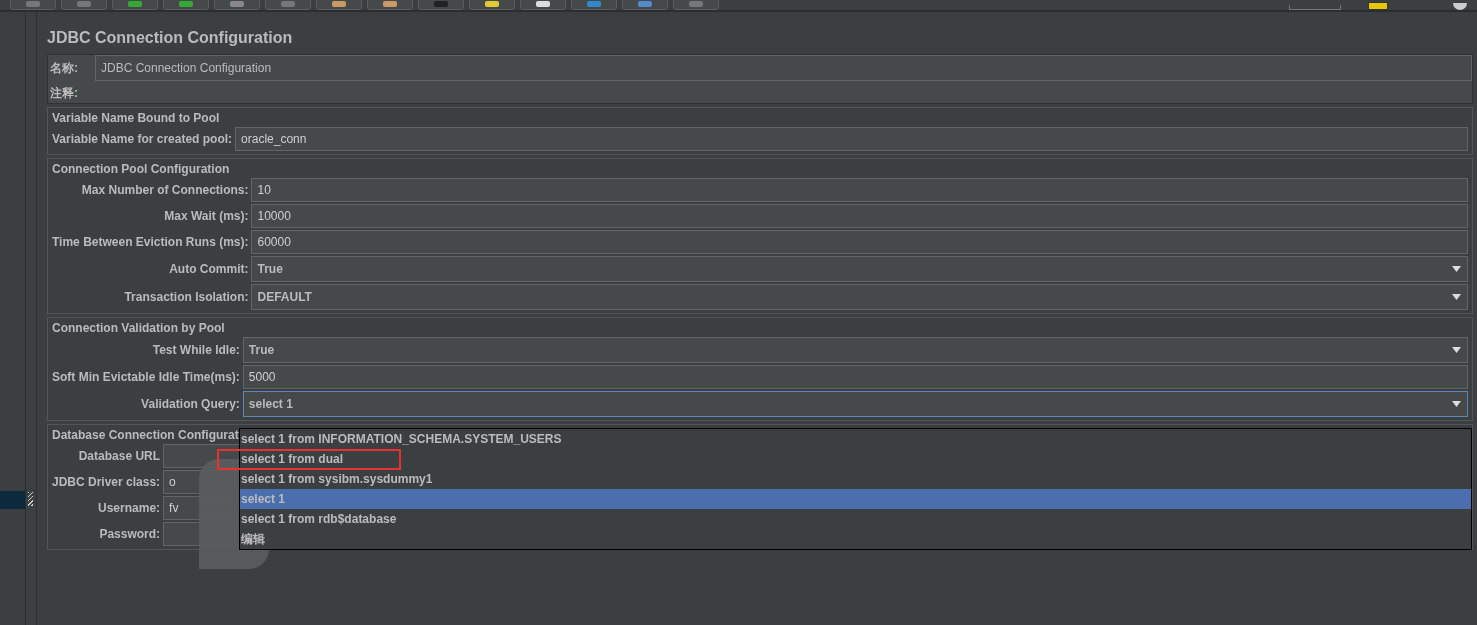 This screenshot has height=625, width=1477. What do you see at coordinates (309, 459) in the screenshot?
I see `dropdown-option: select 1 from dual` at bounding box center [309, 459].